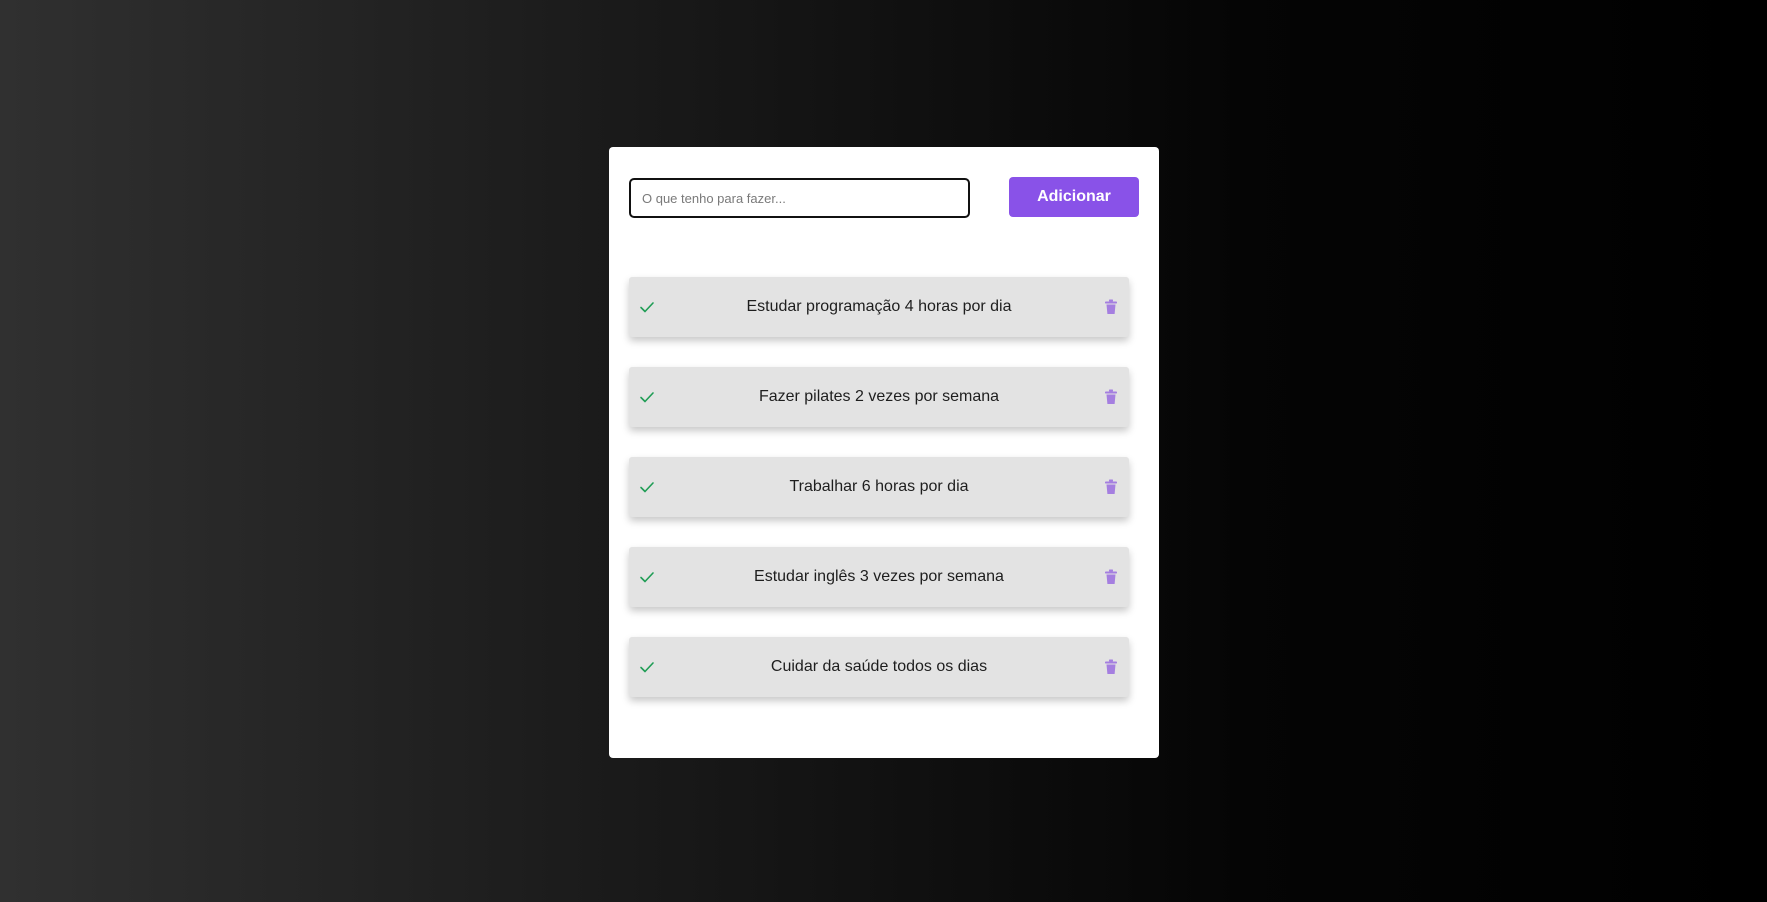 Image resolution: width=1767 pixels, height=902 pixels. I want to click on task-item: Estudar programação 4 horas por dia, so click(879, 307).